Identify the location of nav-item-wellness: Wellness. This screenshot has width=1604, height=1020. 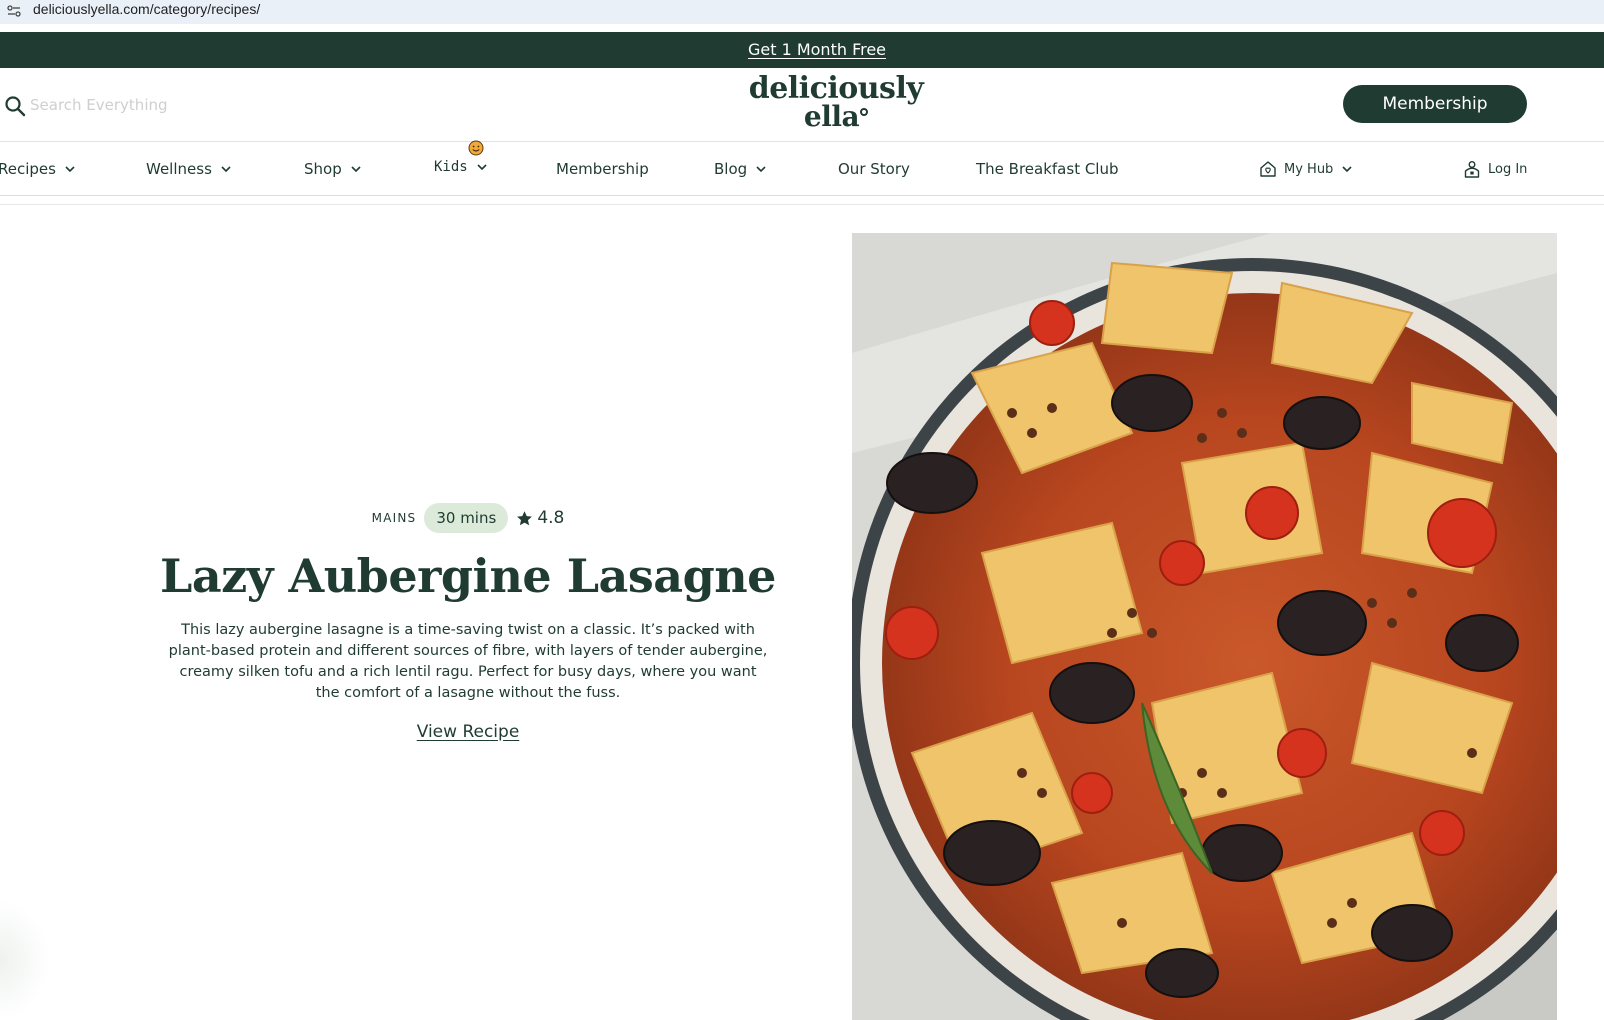
(189, 169).